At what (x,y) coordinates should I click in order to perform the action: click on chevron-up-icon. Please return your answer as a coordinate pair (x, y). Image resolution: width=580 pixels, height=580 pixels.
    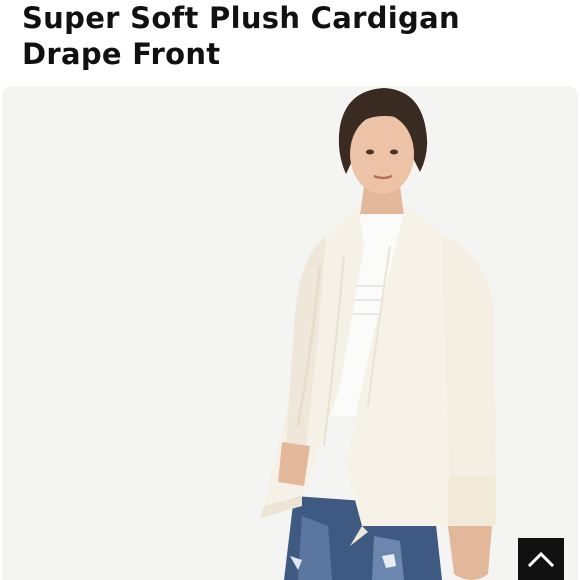
    Looking at the image, I should click on (541, 559).